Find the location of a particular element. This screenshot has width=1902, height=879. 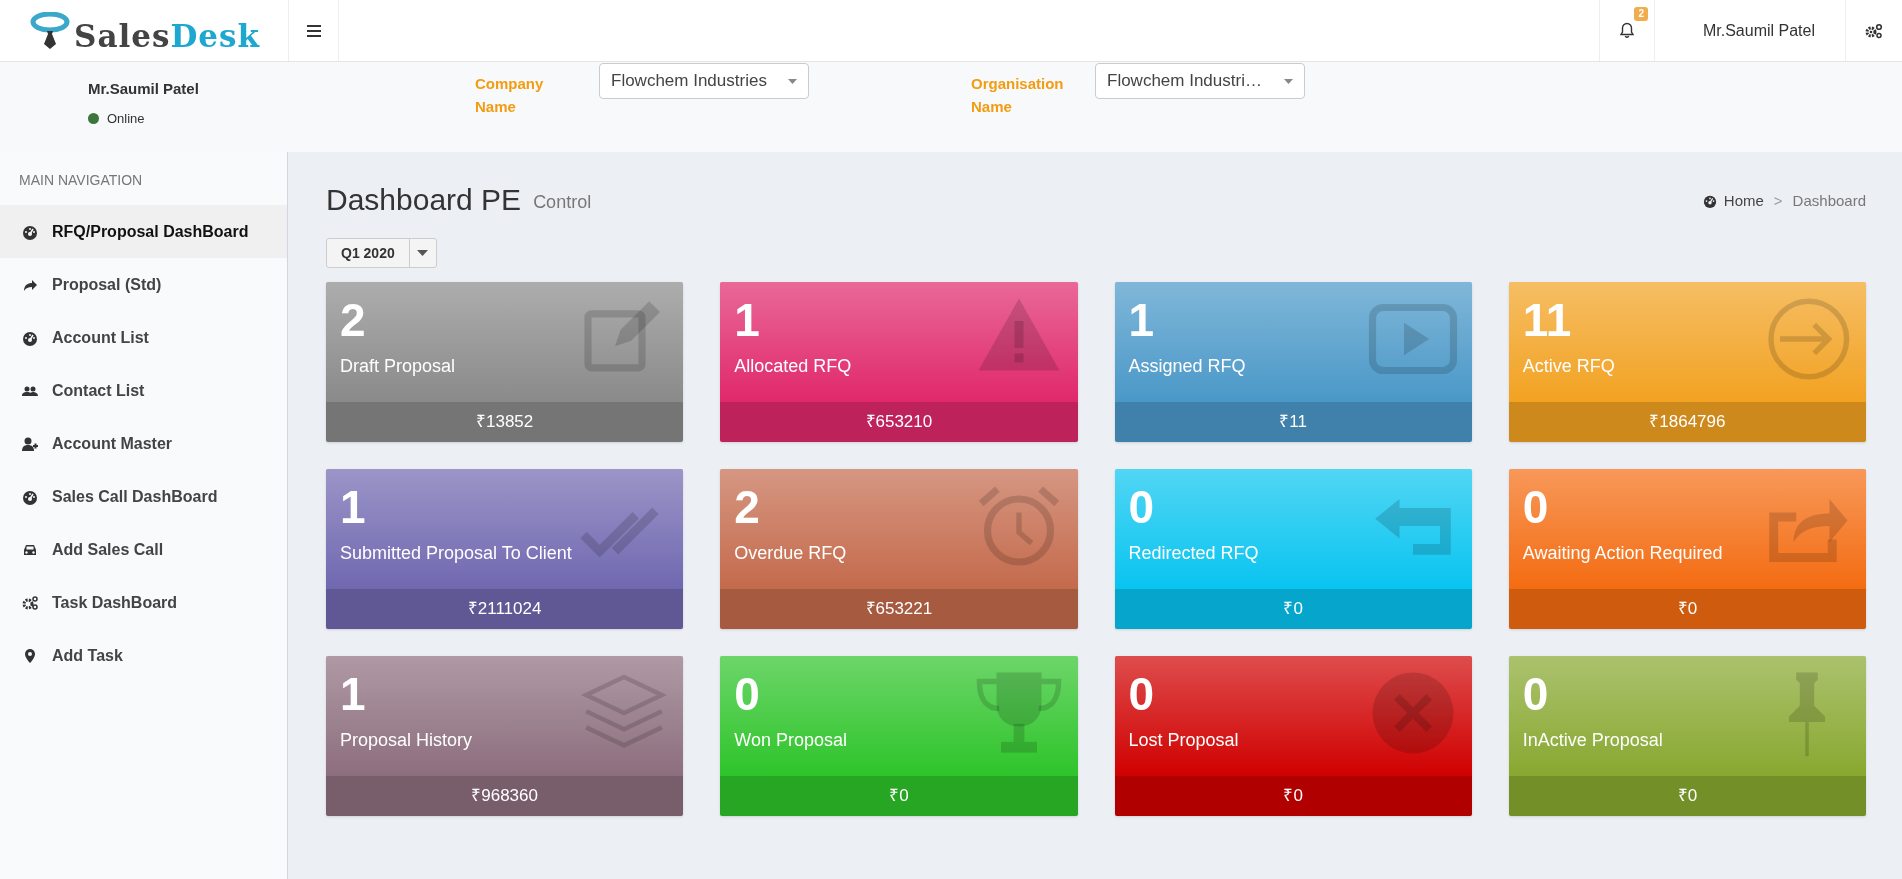

card-amount: ₹13852 is located at coordinates (505, 422).